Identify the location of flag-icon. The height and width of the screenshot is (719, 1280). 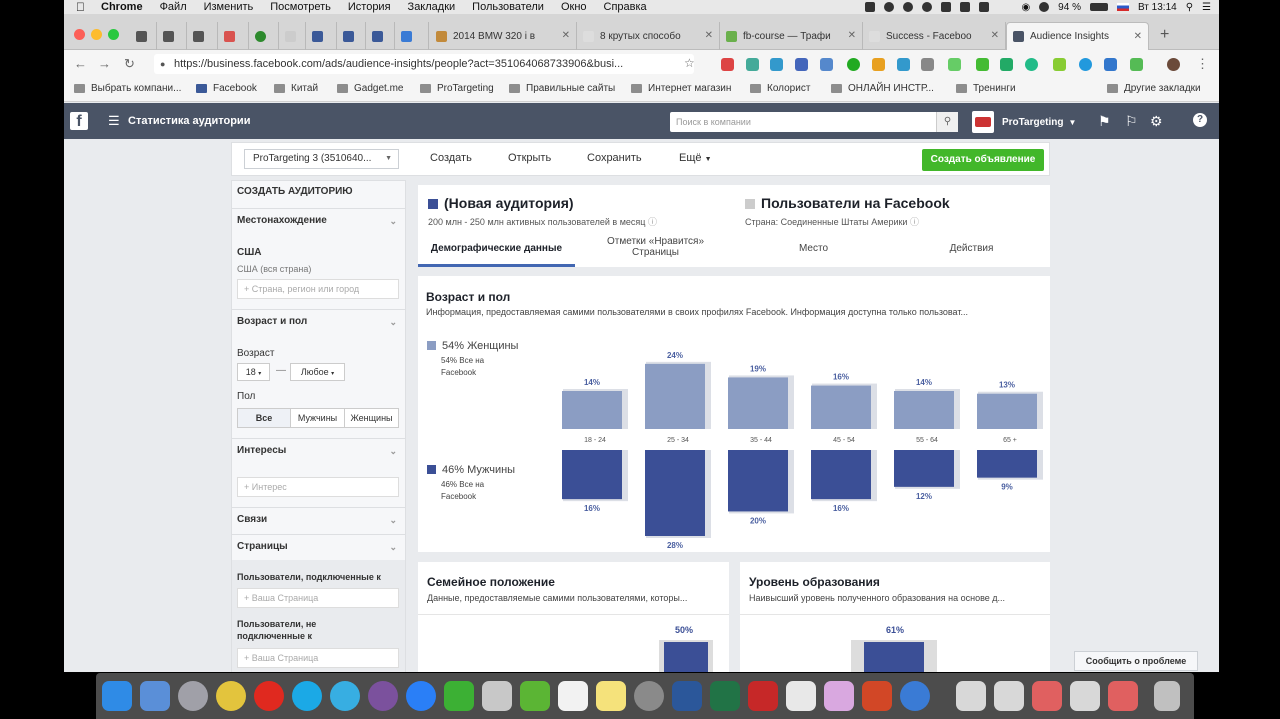
(1122, 7).